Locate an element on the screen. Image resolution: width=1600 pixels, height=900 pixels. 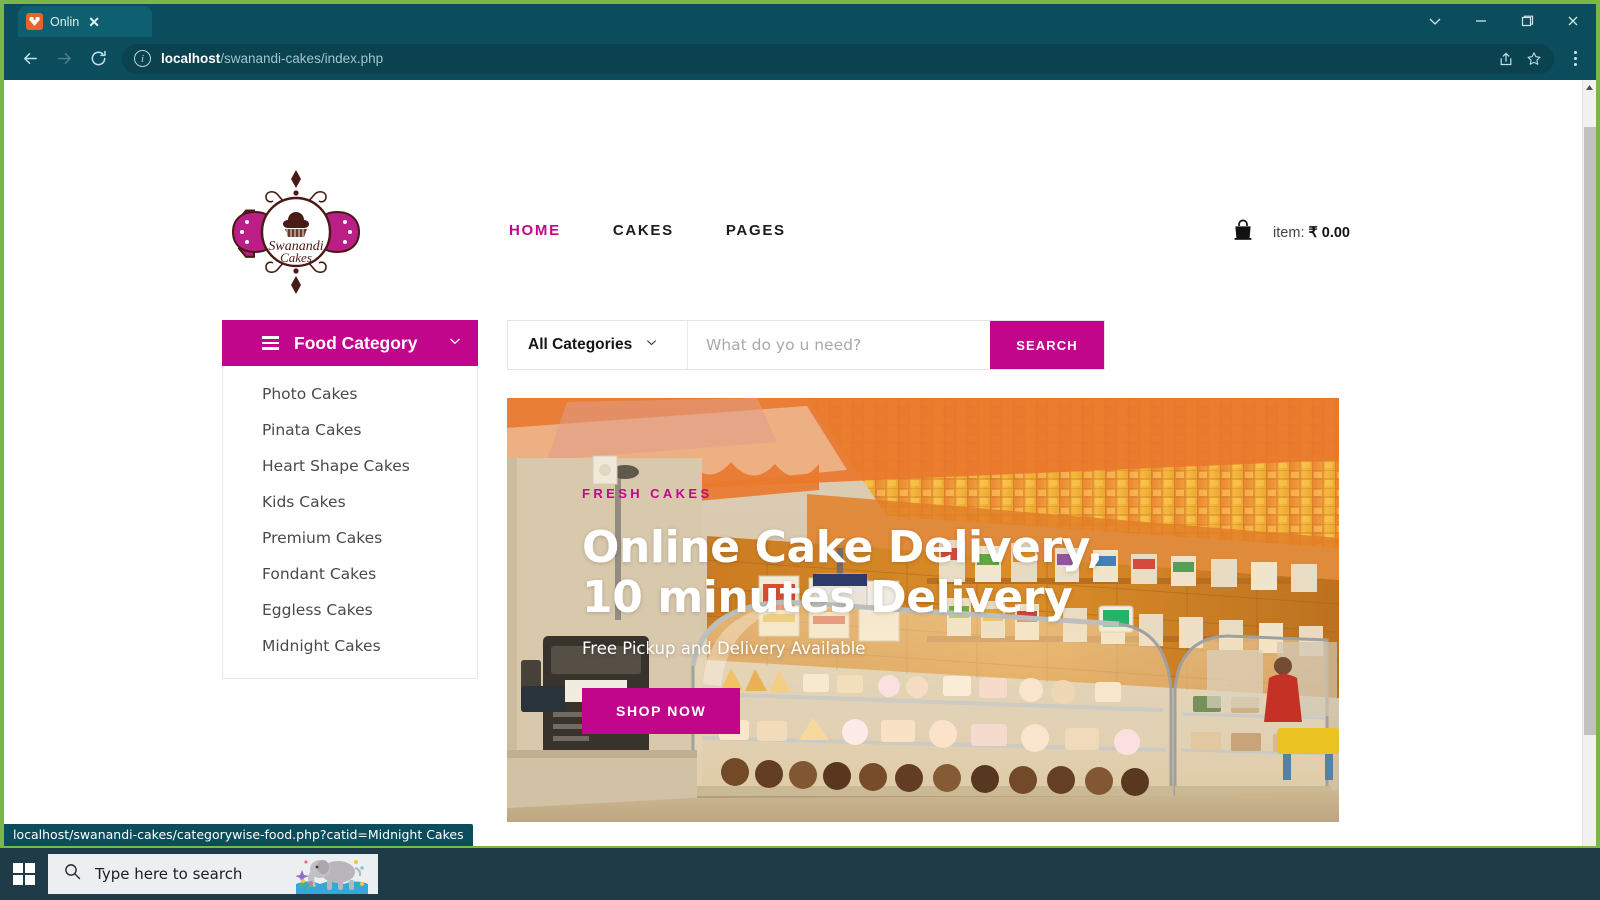
cart-amount: 0.00 is located at coordinates (1335, 232).